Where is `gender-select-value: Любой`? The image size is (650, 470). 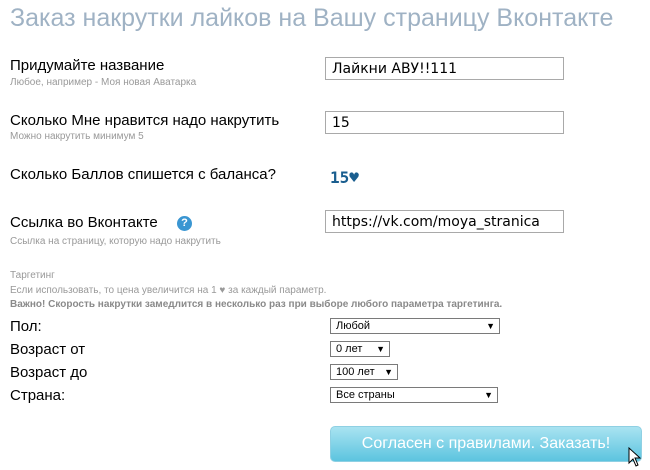
gender-select-value: Любой is located at coordinates (353, 326).